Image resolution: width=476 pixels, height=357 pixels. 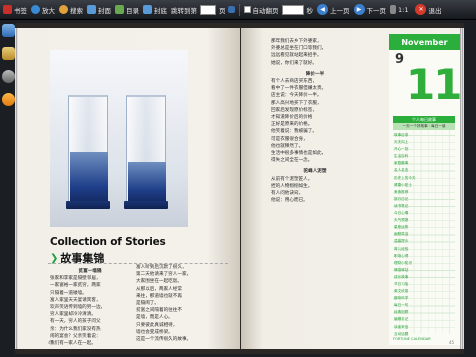 I want to click on prev-page-button: ◀ 上一页, so click(x=333, y=9).